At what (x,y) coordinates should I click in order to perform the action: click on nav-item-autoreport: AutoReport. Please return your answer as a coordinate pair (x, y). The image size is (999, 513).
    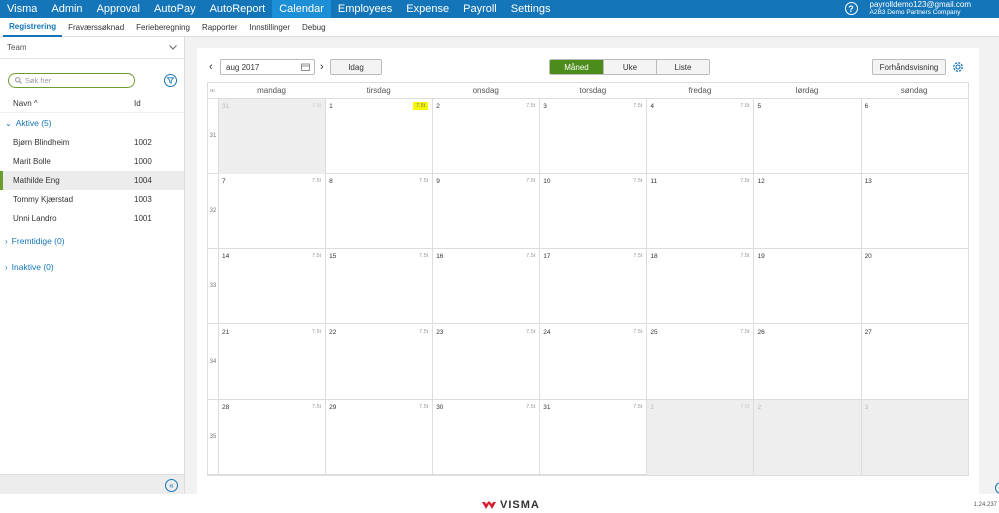
    Looking at the image, I should click on (238, 9).